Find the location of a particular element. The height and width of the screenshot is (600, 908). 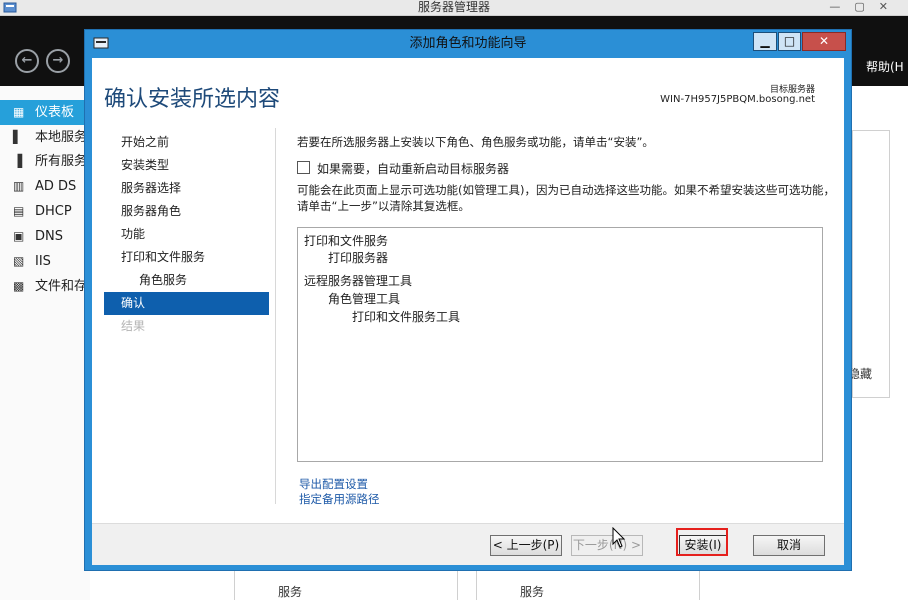

cancel-button: 取消 is located at coordinates (789, 545).